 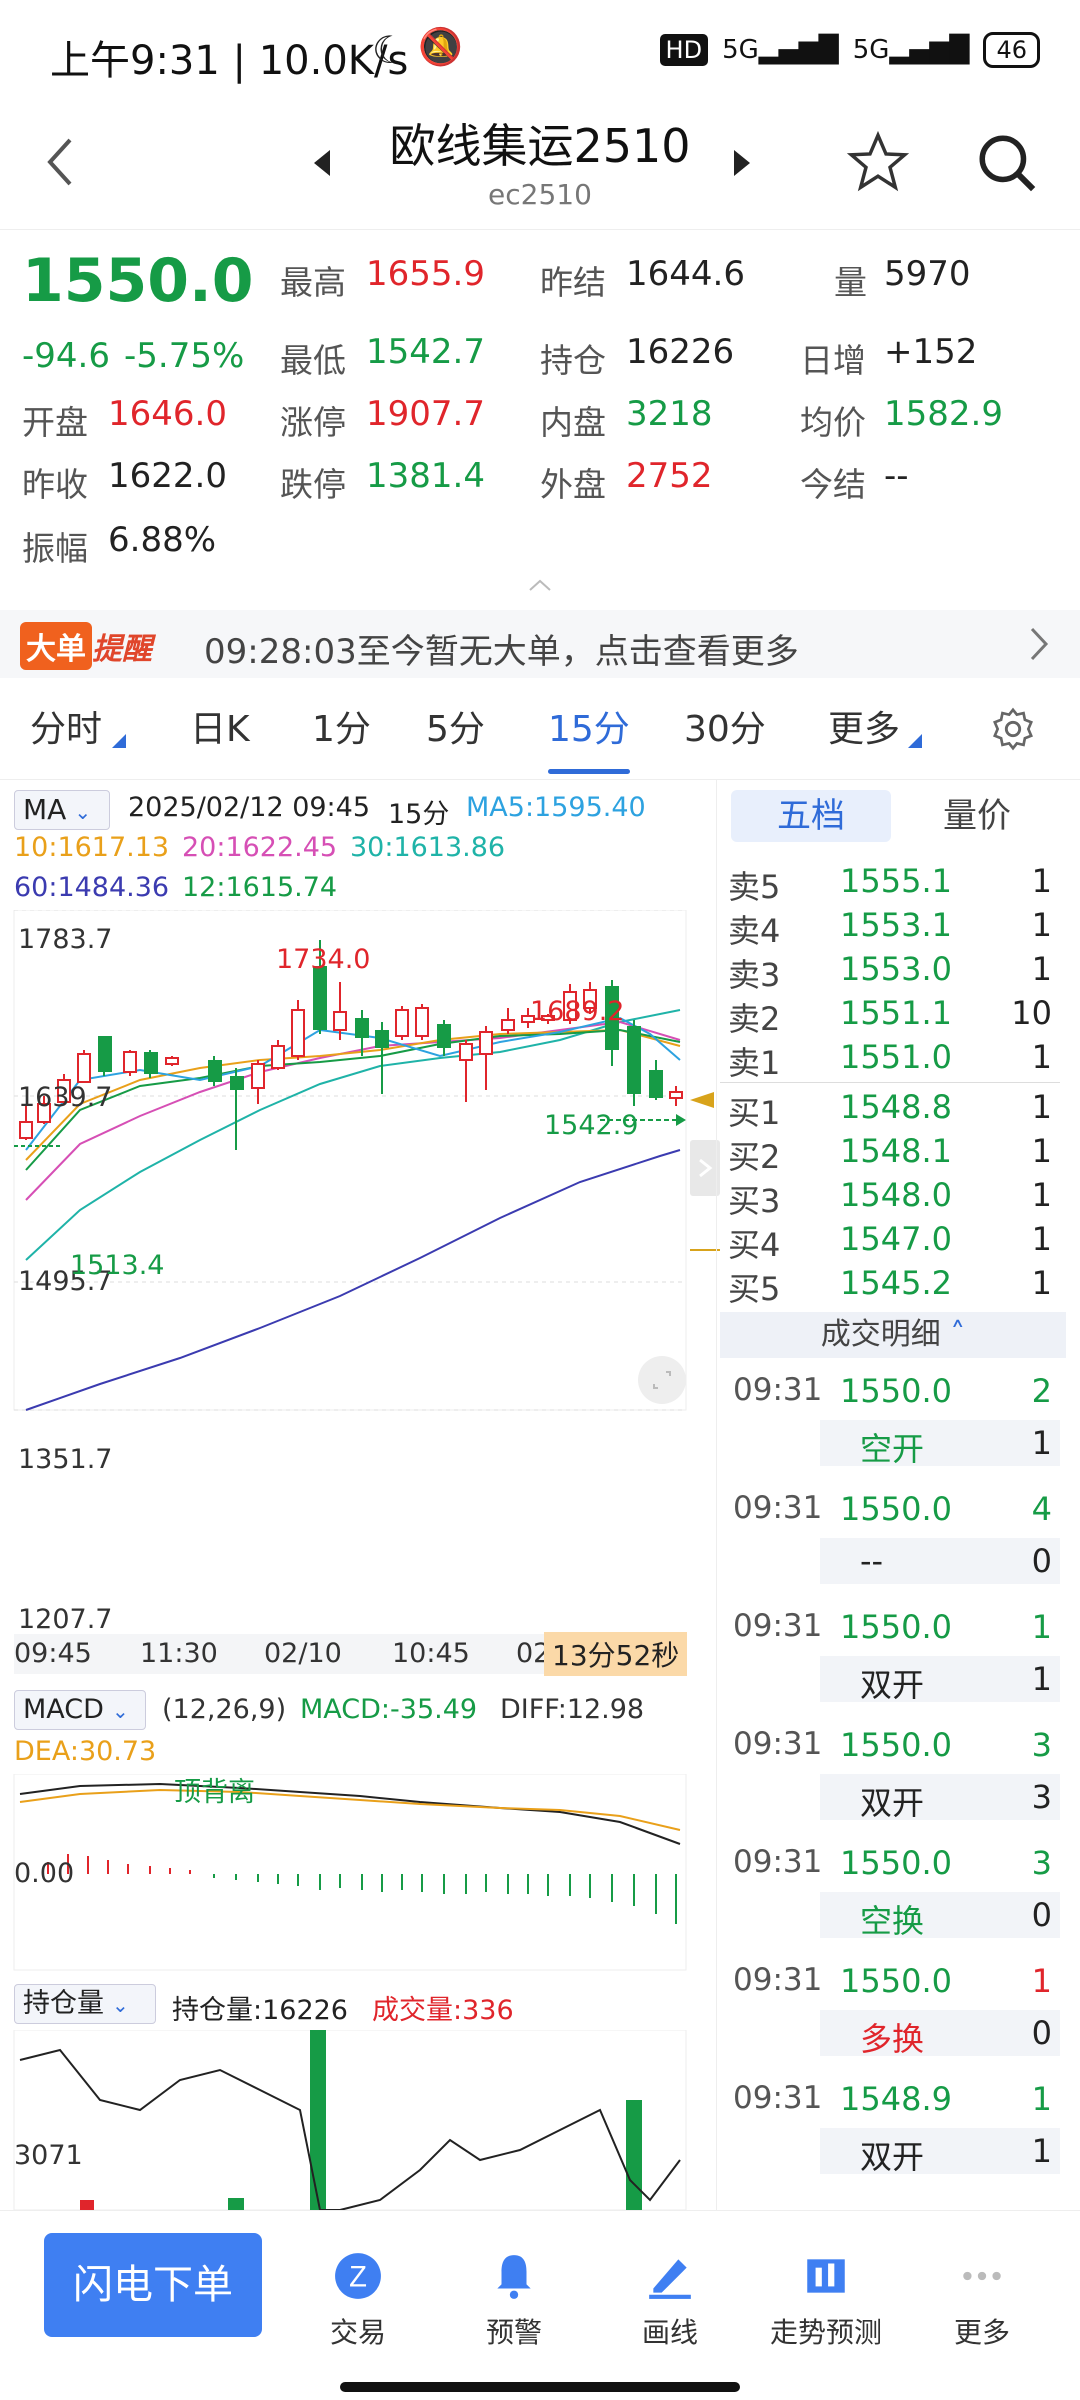 What do you see at coordinates (220, 726) in the screenshot?
I see `tab-daily-k: 日K` at bounding box center [220, 726].